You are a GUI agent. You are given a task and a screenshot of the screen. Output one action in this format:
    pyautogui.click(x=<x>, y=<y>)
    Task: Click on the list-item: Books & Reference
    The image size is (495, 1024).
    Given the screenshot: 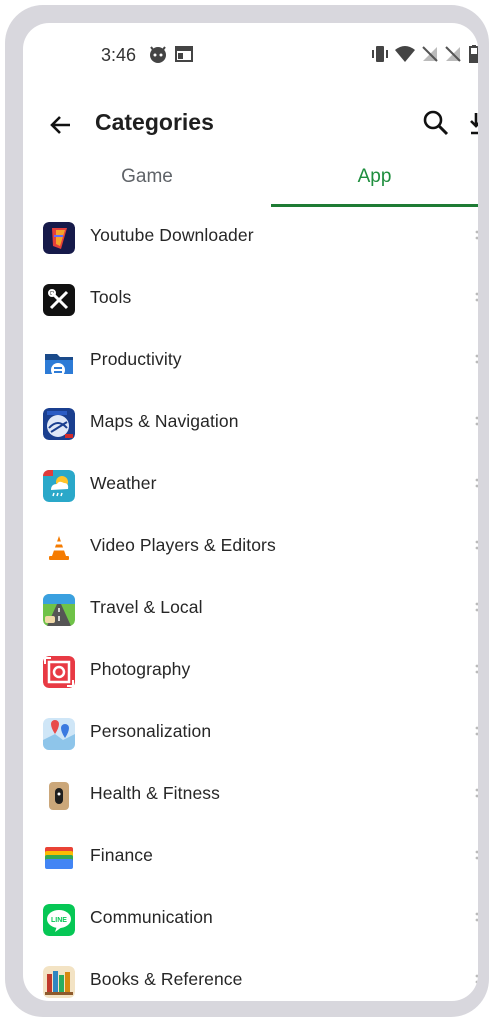 What is the action you would take?
    pyautogui.click(x=250, y=976)
    